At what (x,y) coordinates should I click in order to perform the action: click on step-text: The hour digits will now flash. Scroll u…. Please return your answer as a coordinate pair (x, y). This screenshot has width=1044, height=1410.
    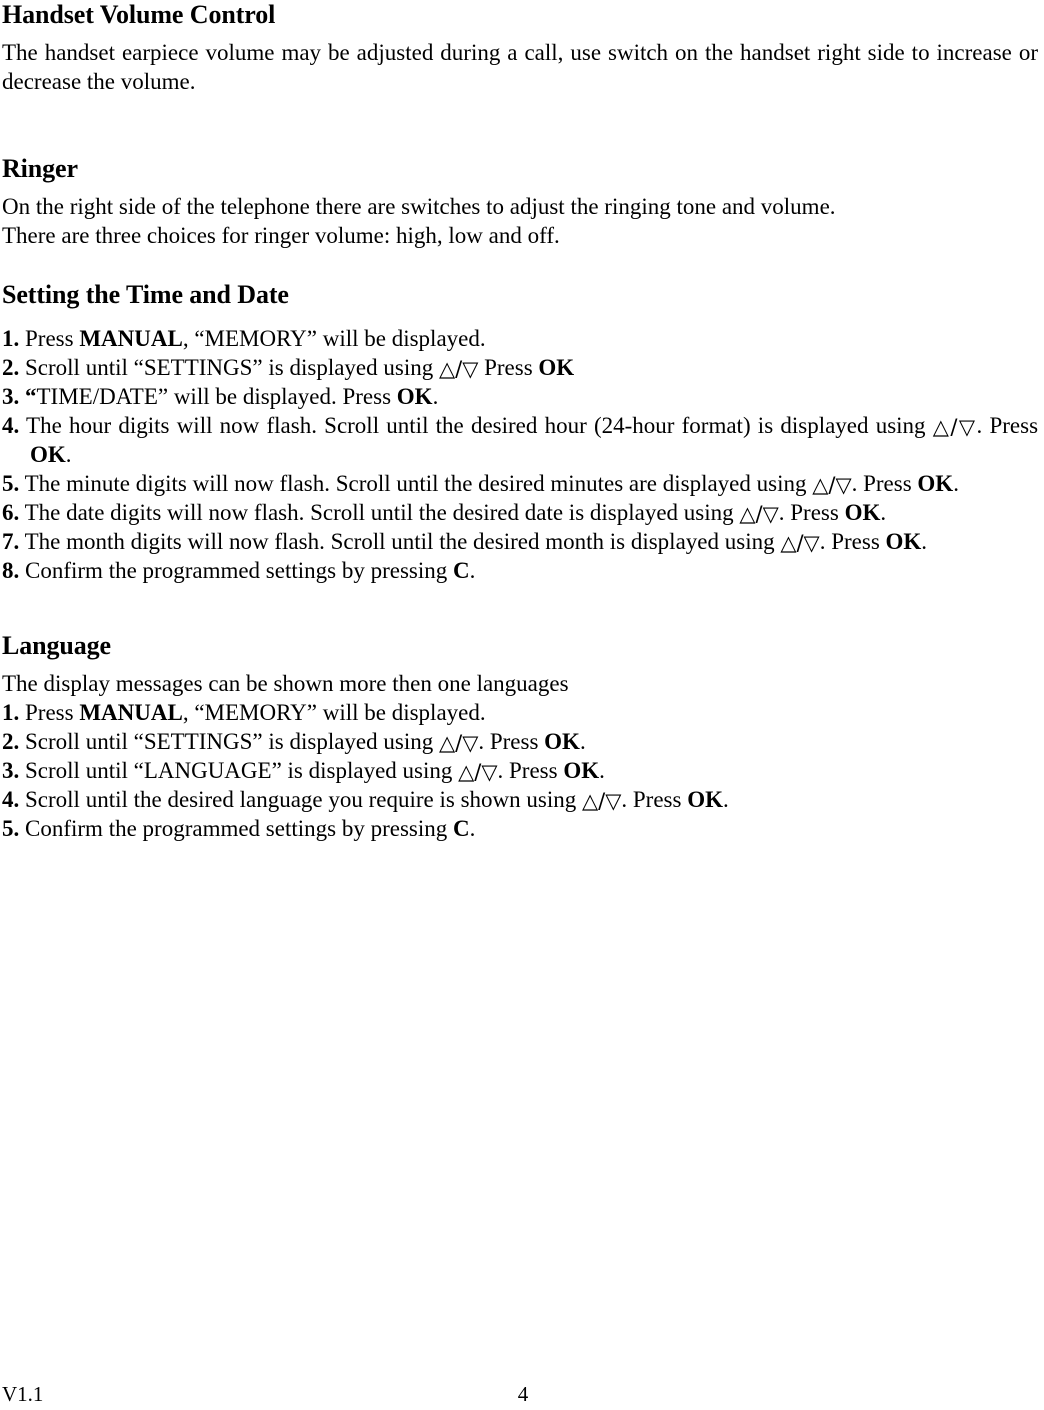
    Looking at the image, I should click on (476, 425).